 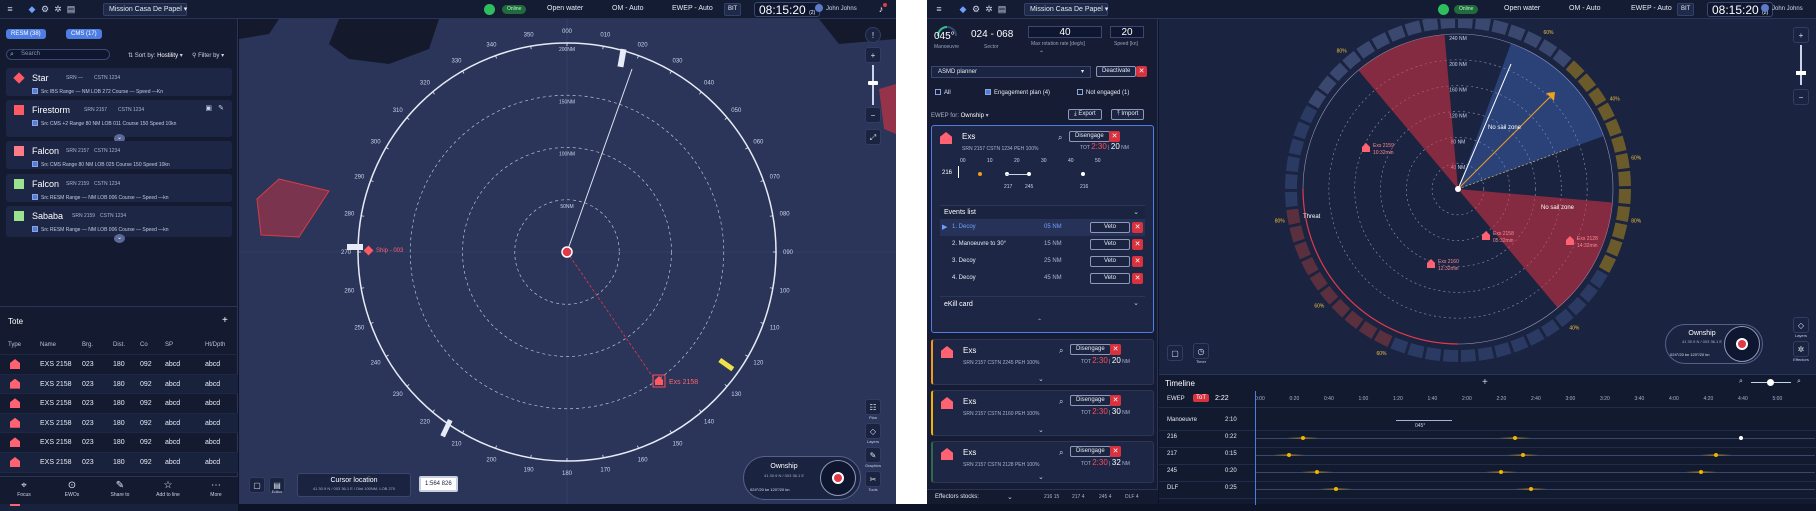 I want to click on zoom-in-icon: ⌕, so click(x=1799, y=382).